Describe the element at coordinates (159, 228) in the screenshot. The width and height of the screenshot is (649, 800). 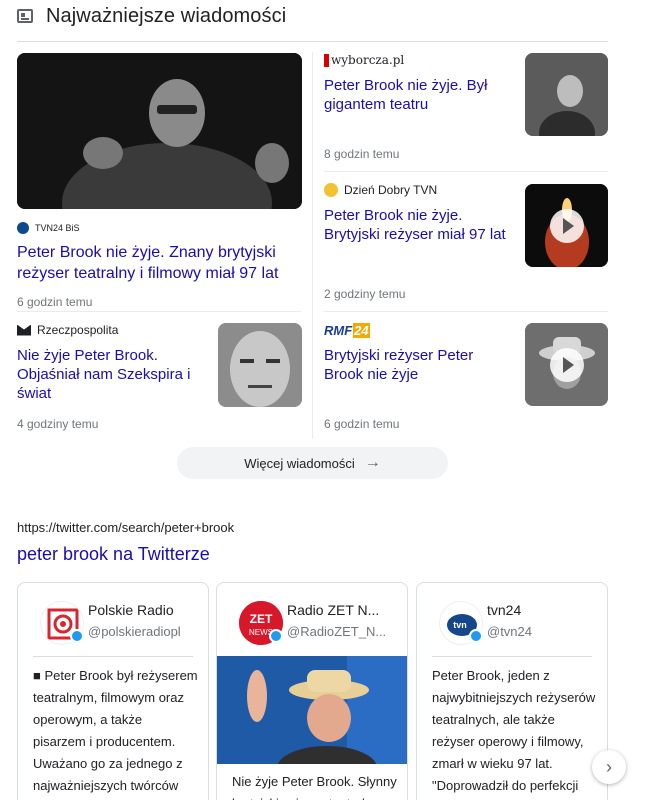
I see `story-source: TVN24 BiS` at that location.